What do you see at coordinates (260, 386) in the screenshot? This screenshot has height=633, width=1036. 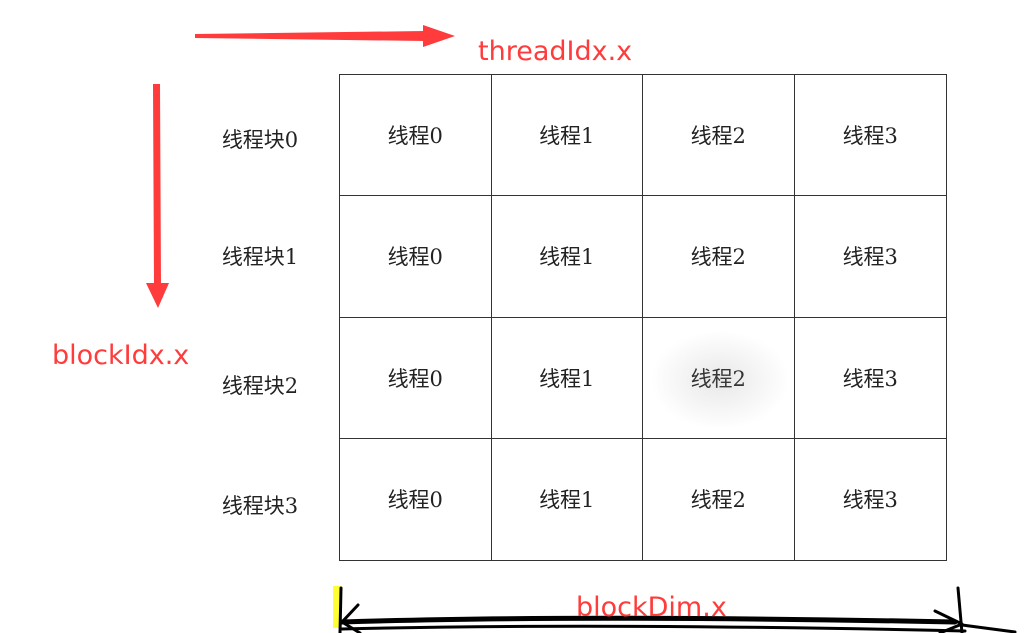 I see `row-label-block-2: 线程块2` at bounding box center [260, 386].